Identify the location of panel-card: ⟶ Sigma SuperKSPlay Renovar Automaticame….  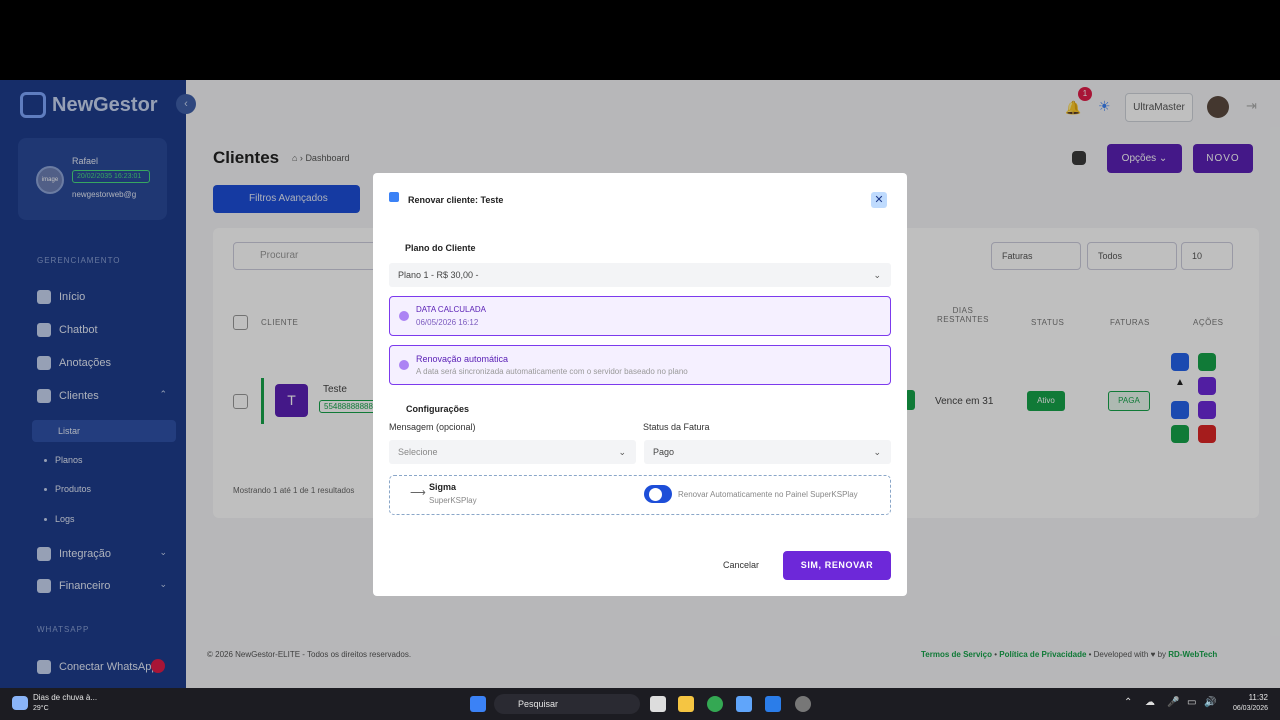
(640, 495).